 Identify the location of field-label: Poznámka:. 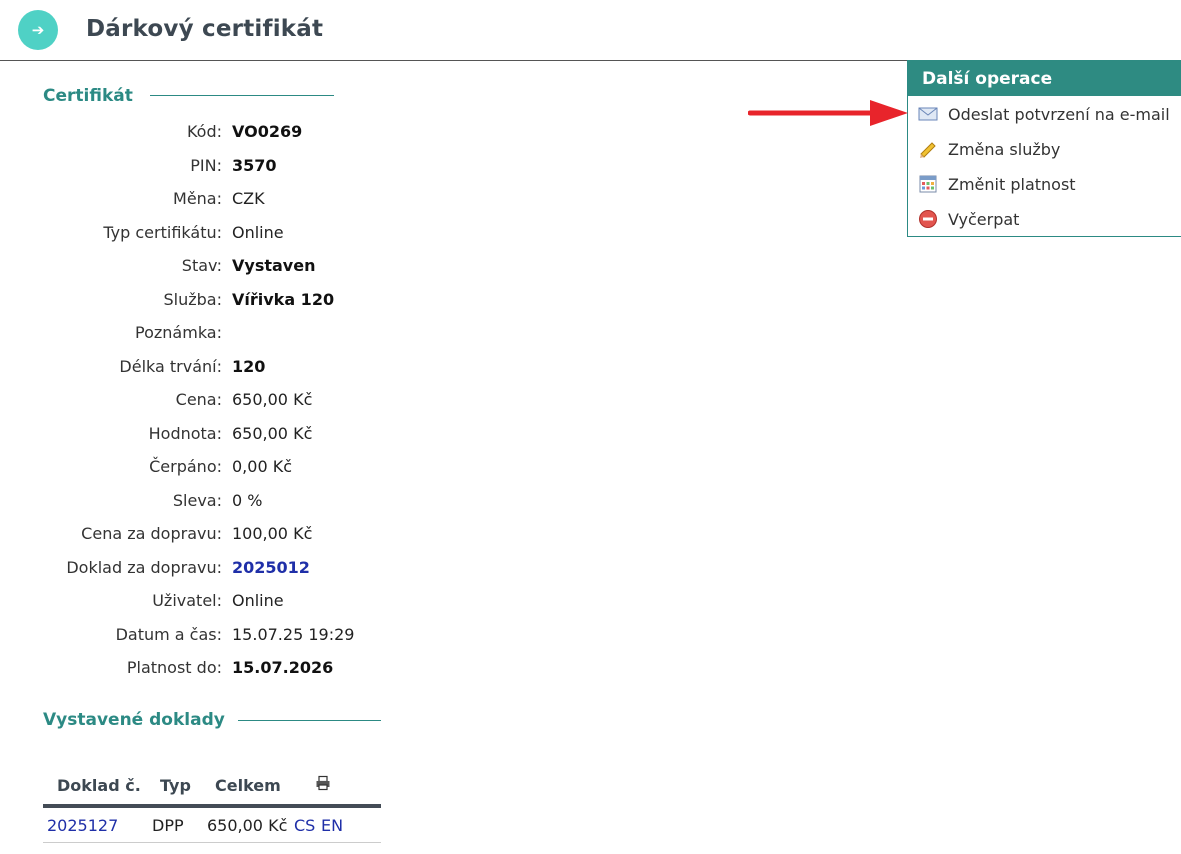
(178, 332).